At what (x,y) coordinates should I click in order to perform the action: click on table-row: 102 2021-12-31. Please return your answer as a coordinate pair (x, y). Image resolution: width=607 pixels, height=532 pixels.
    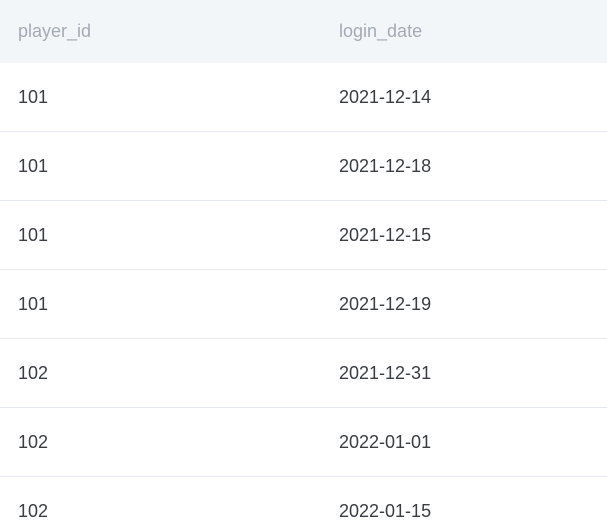
    Looking at the image, I should click on (303, 373).